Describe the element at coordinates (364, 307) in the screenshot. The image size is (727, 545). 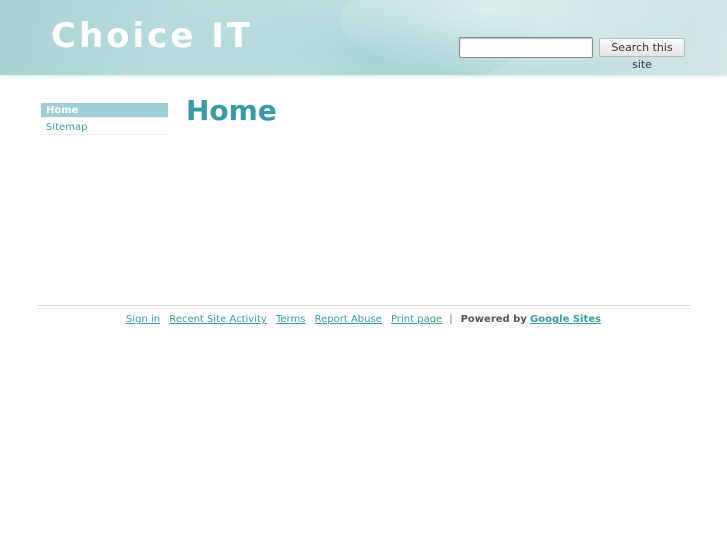
I see `footer-divider` at that location.